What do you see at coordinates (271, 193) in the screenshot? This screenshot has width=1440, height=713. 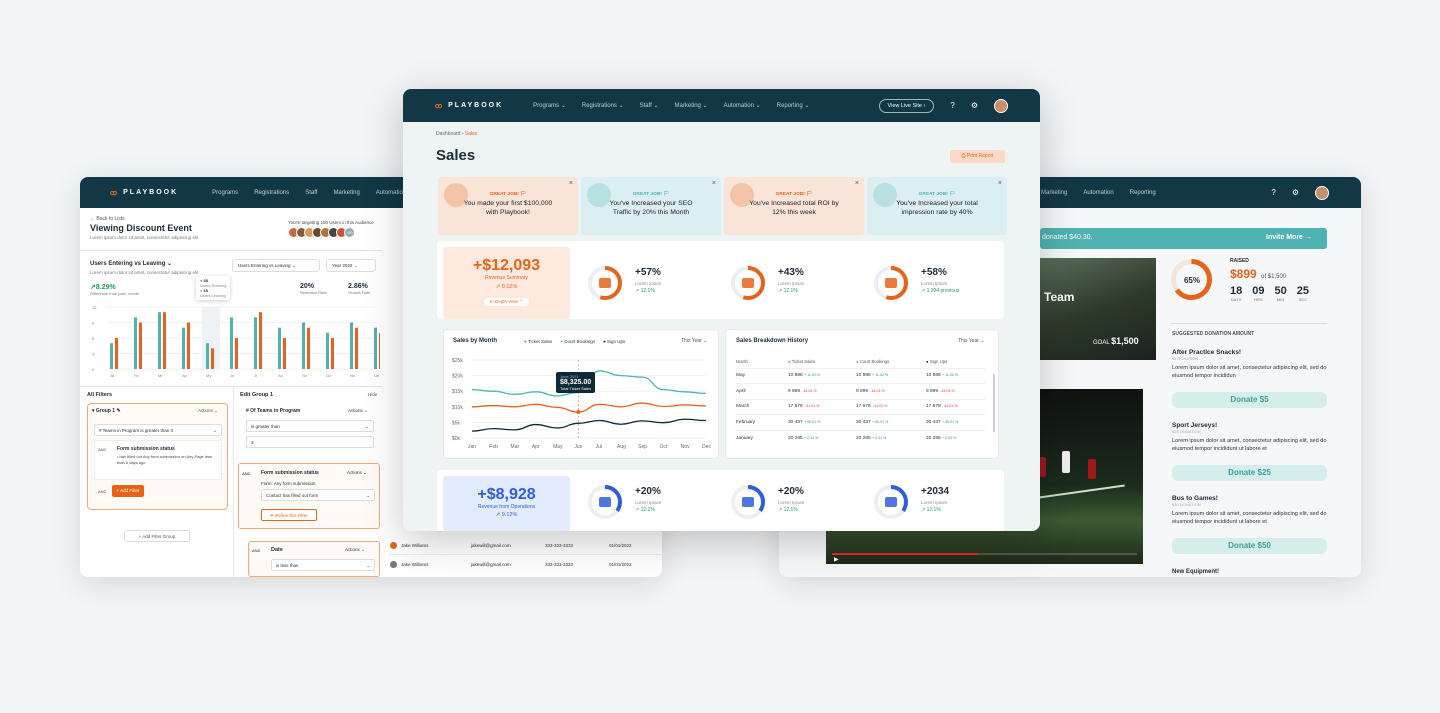 I see `nav-registrations: Registrations` at bounding box center [271, 193].